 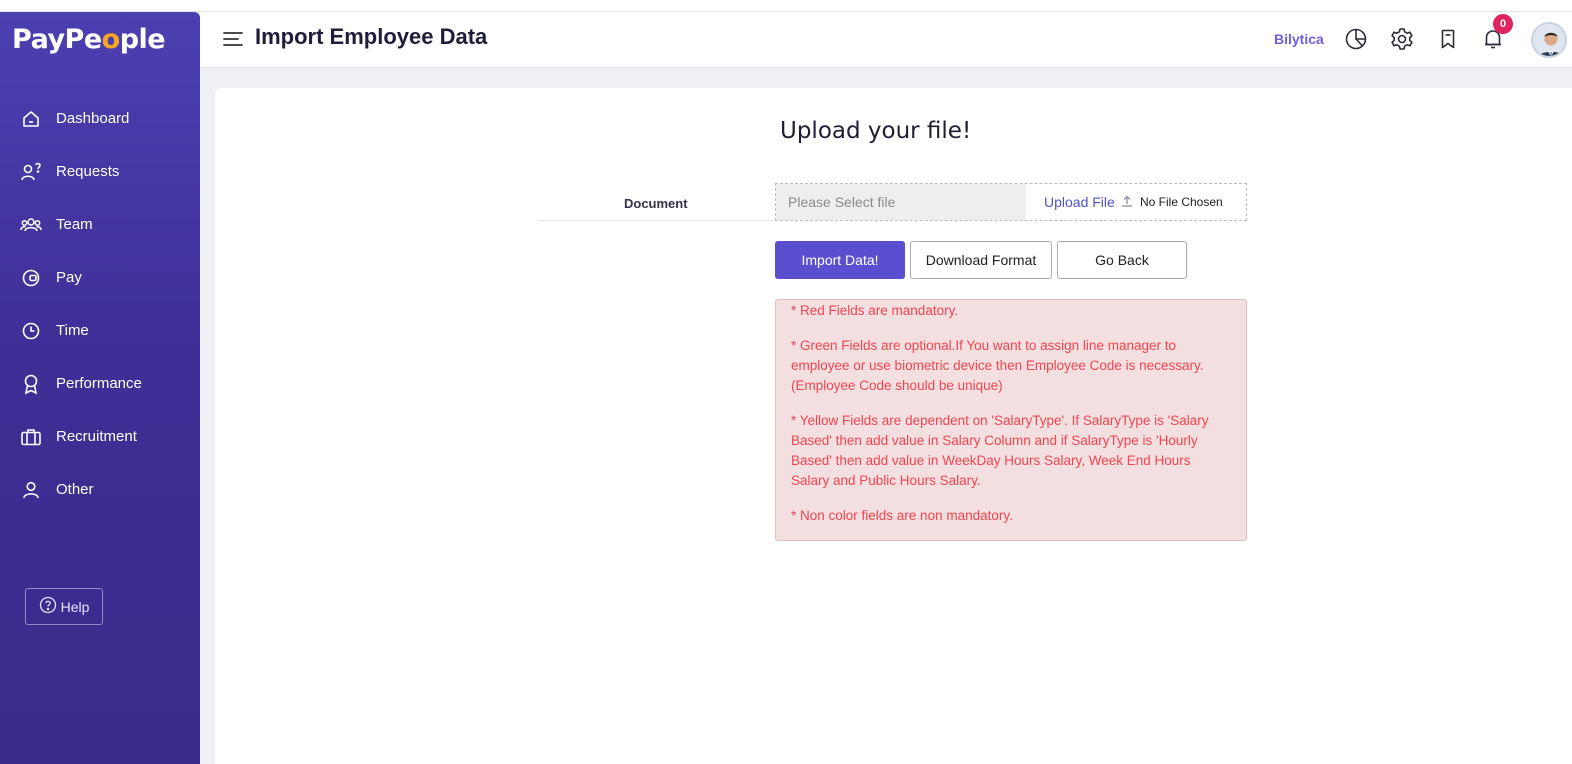 I want to click on download-format-button: Download Format, so click(x=981, y=260).